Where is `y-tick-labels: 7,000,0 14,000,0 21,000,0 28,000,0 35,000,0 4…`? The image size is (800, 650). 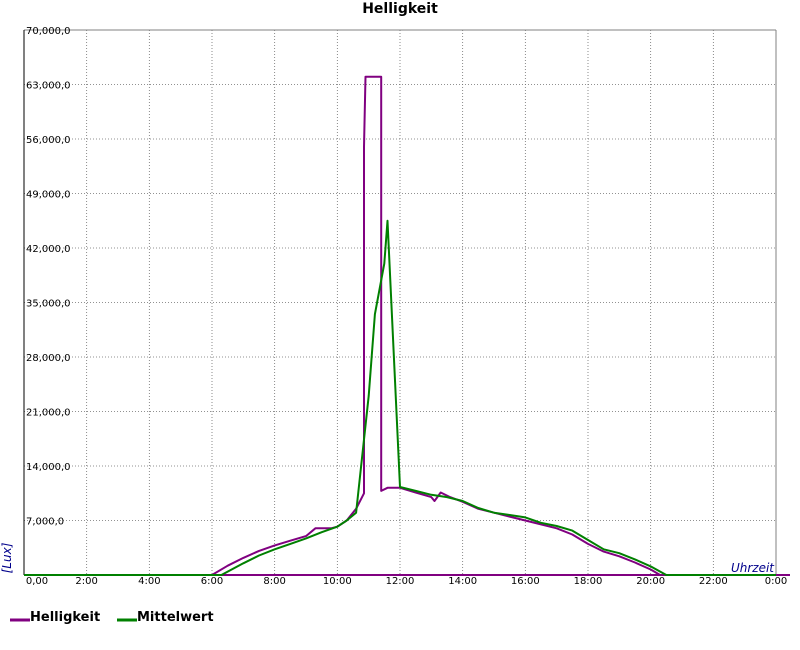
y-tick-labels: 7,000,0 14,000,0 21,000,0 28,000,0 35,000,0 4… is located at coordinates (48, 277).